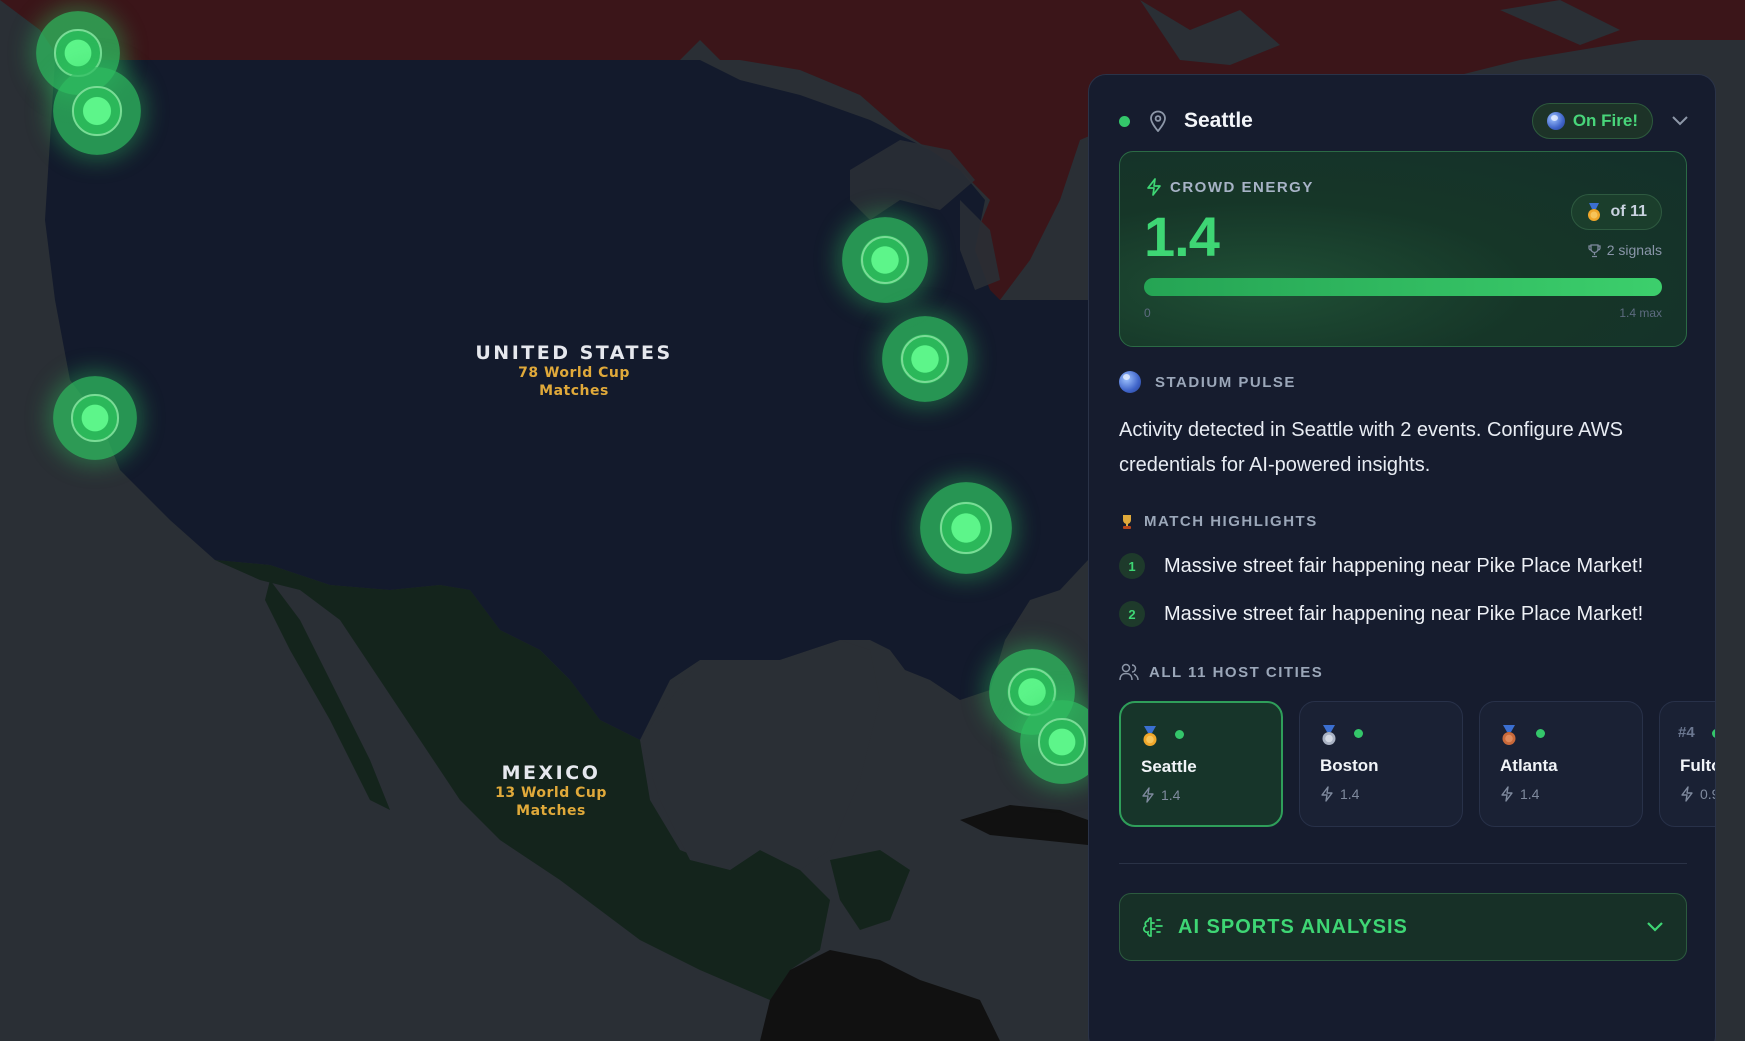 The image size is (1745, 1041). I want to click on energy-progress-fill, so click(1403, 287).